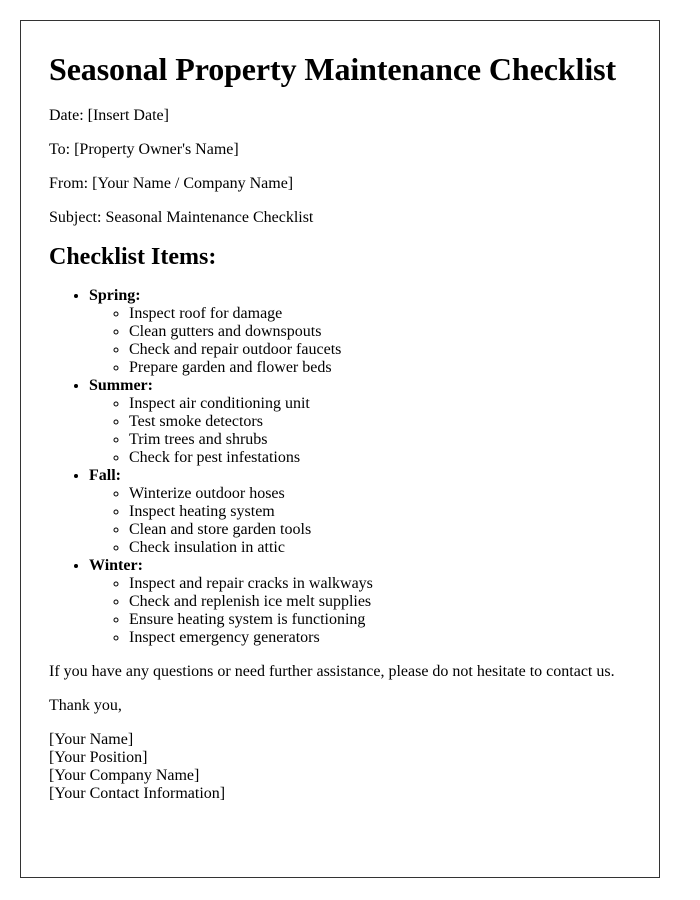 Image resolution: width=700 pixels, height=900 pixels. I want to click on document-title: Seasonal Property Maintenance Checklist, so click(333, 69).